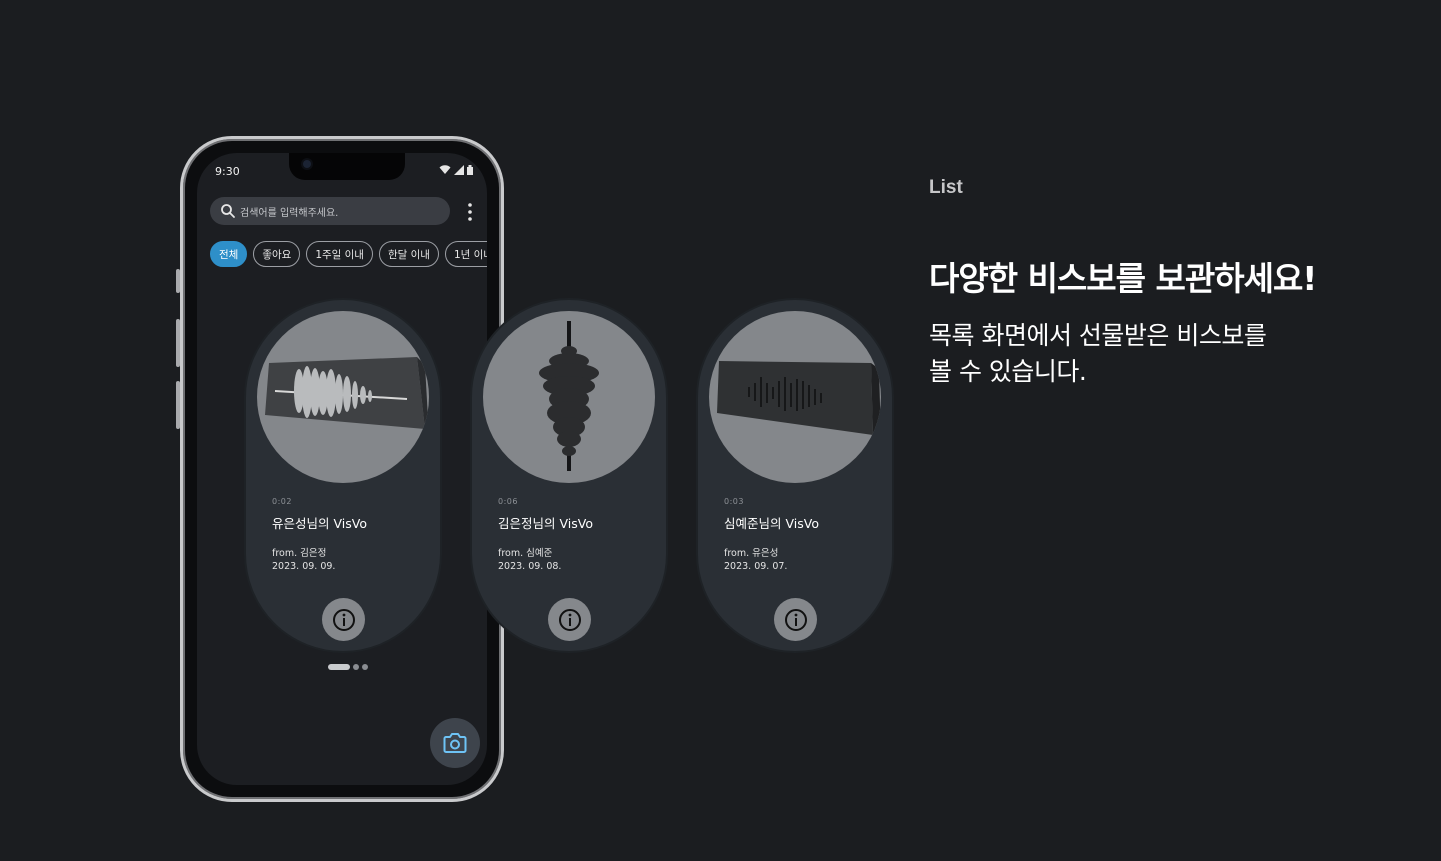  What do you see at coordinates (1123, 278) in the screenshot?
I see `headline: 다양한 비스보를 보관하세요!` at bounding box center [1123, 278].